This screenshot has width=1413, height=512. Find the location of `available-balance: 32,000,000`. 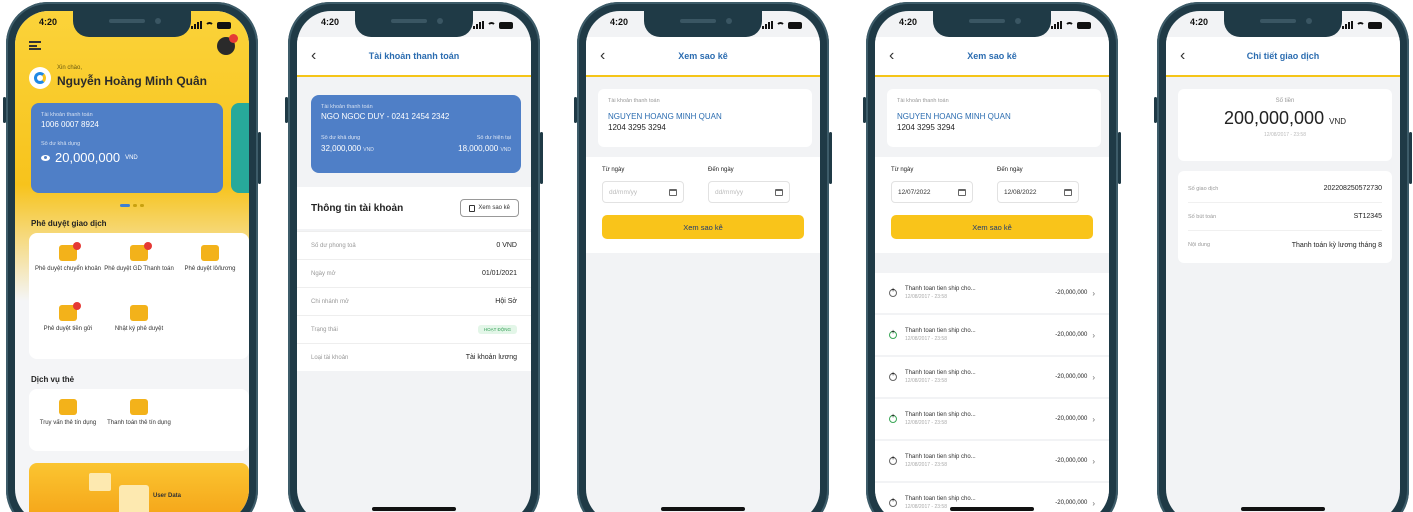

available-balance: 32,000,000 is located at coordinates (341, 148).